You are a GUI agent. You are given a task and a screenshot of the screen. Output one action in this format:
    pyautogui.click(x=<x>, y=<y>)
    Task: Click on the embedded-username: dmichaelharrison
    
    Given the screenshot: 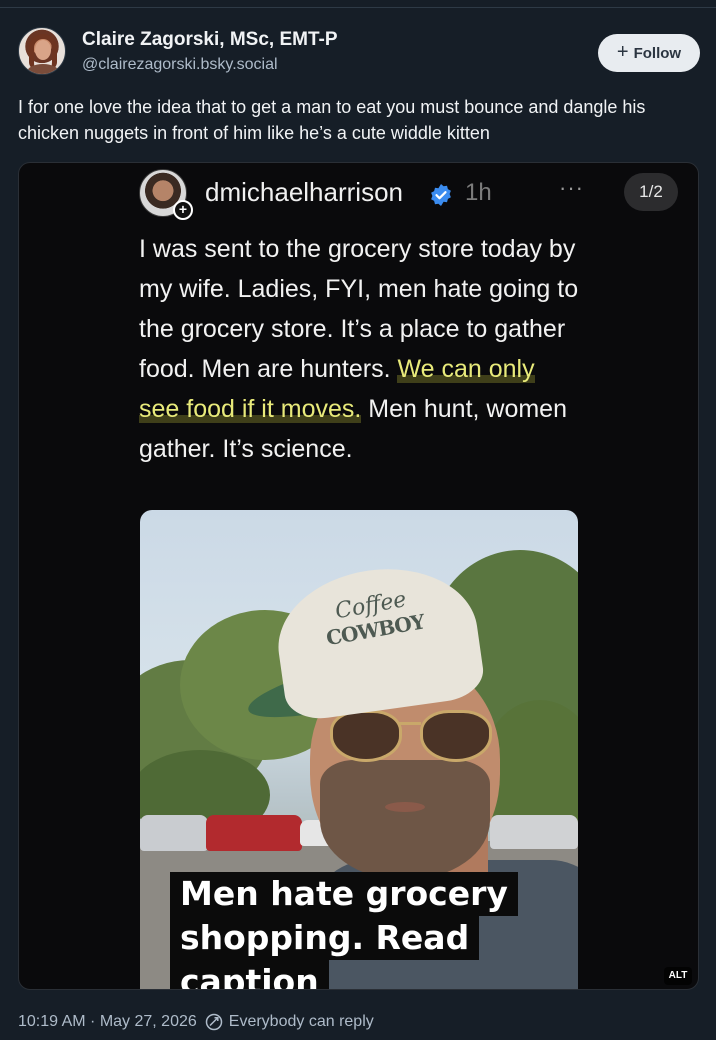 What is the action you would take?
    pyautogui.click(x=304, y=192)
    